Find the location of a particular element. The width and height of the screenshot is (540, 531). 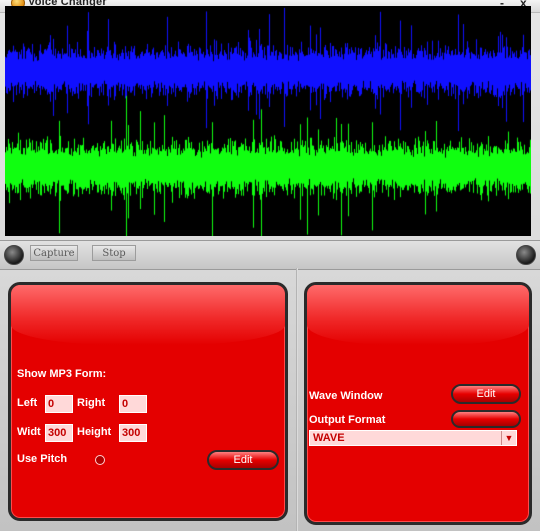

chevron-down-icon: ▼ is located at coordinates (508, 438).